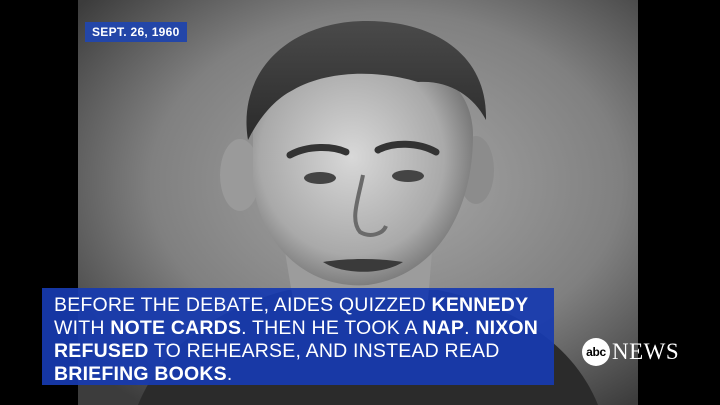  I want to click on caption-emphasis: REFUSED, so click(101, 351).